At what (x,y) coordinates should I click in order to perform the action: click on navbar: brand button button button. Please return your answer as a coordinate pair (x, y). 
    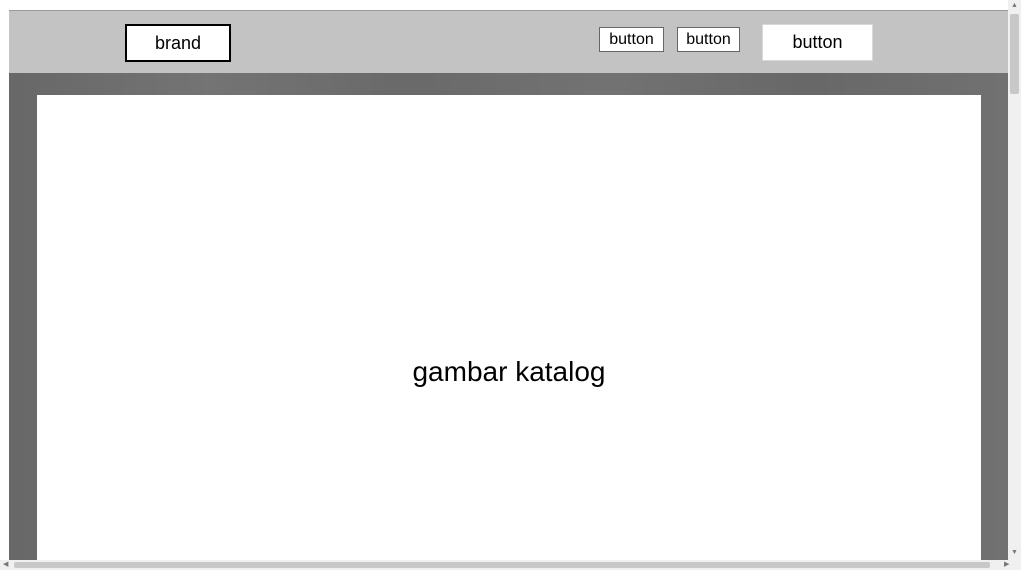
    Looking at the image, I should click on (508, 41).